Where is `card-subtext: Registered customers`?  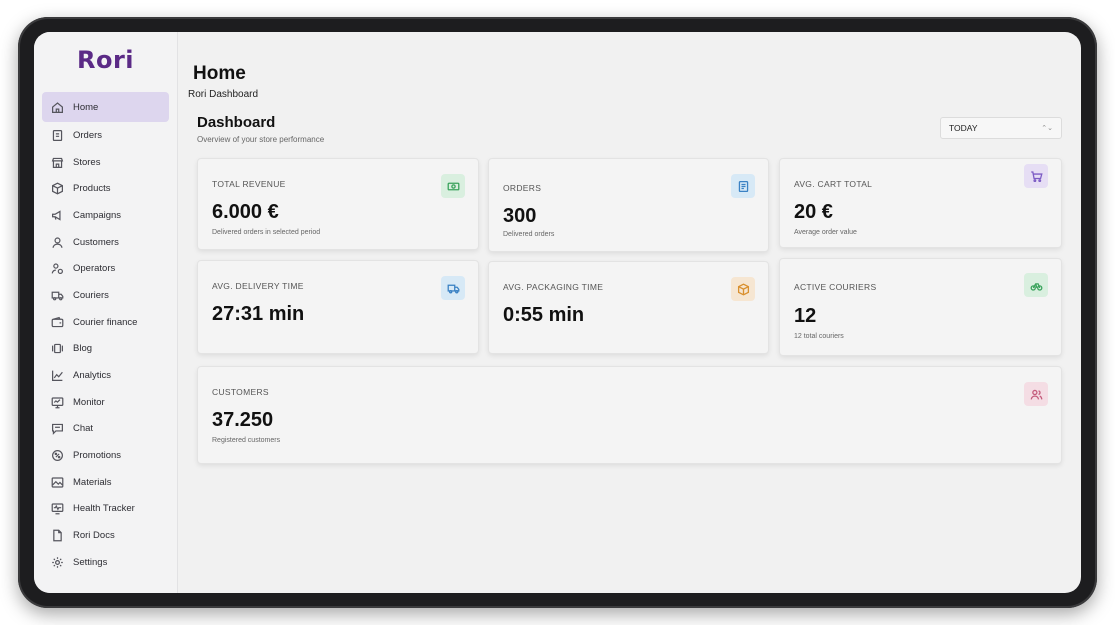 card-subtext: Registered customers is located at coordinates (246, 440).